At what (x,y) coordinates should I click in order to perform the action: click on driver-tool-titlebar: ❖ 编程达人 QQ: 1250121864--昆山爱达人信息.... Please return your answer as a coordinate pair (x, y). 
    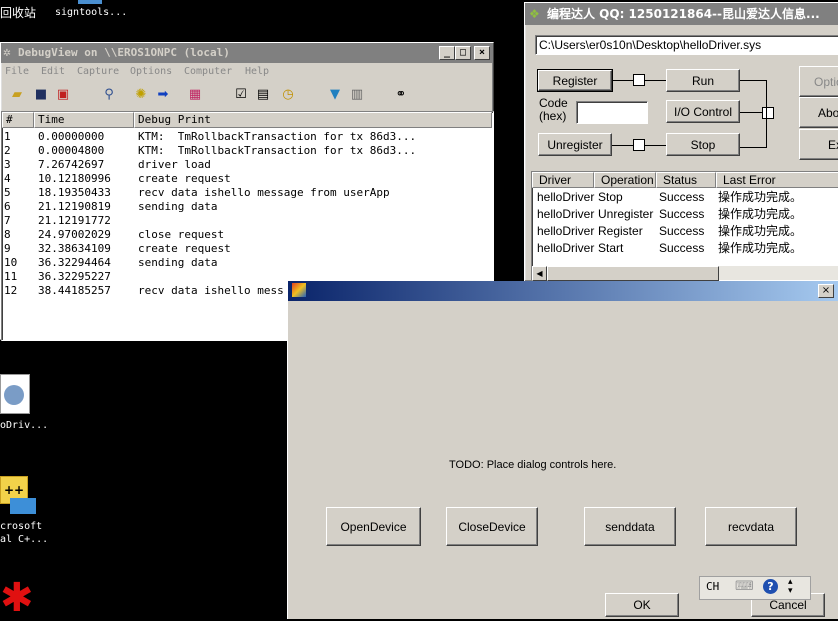
    Looking at the image, I should click on (681, 14).